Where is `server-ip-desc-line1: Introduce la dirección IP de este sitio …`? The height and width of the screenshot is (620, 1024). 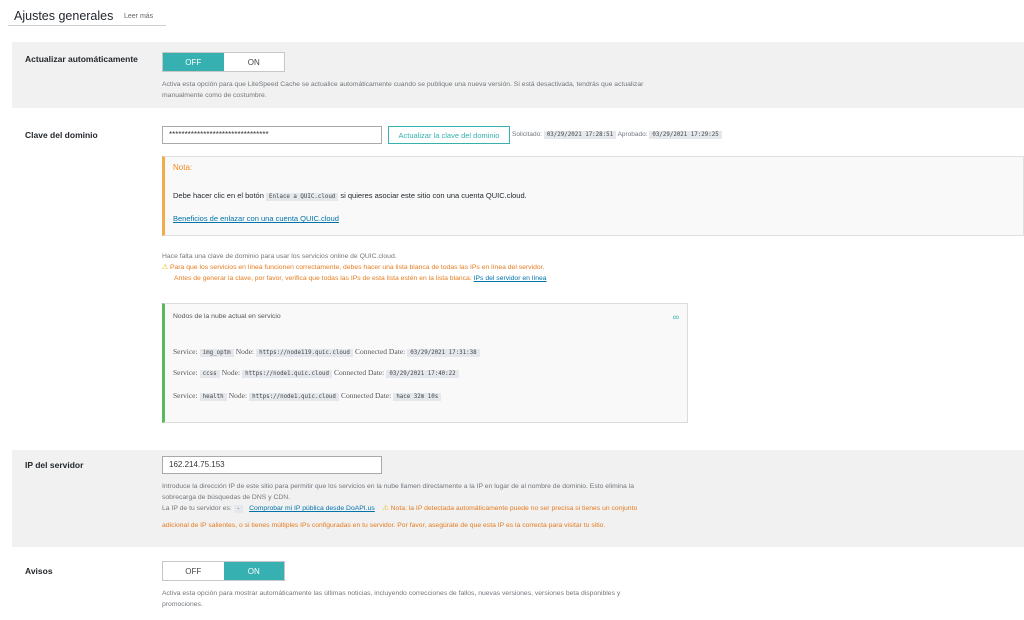 server-ip-desc-line1: Introduce la dirección IP de este sitio … is located at coordinates (398, 486).